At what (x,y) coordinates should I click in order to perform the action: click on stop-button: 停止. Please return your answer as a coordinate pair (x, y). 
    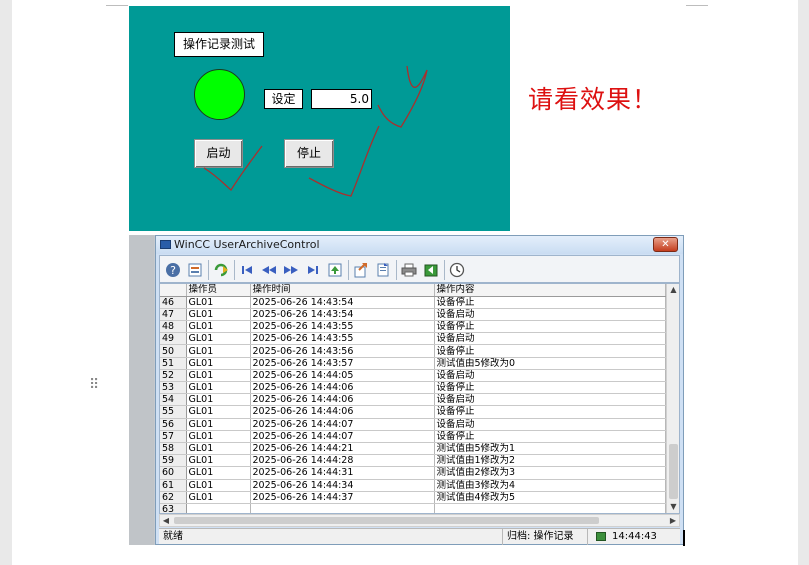
    Looking at the image, I should click on (309, 153).